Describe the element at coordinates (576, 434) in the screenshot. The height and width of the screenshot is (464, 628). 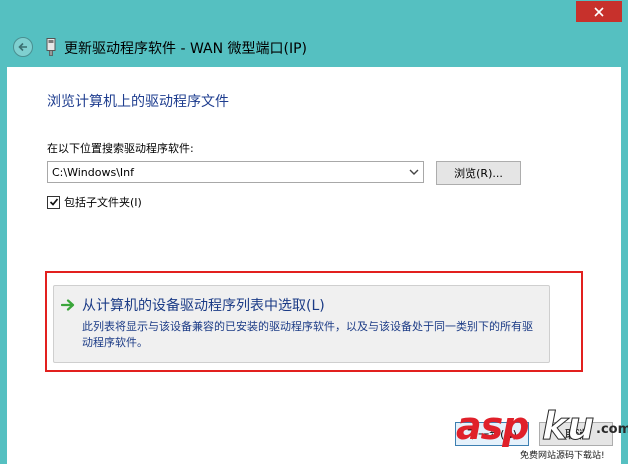
I see `cancel-button: 取消` at that location.